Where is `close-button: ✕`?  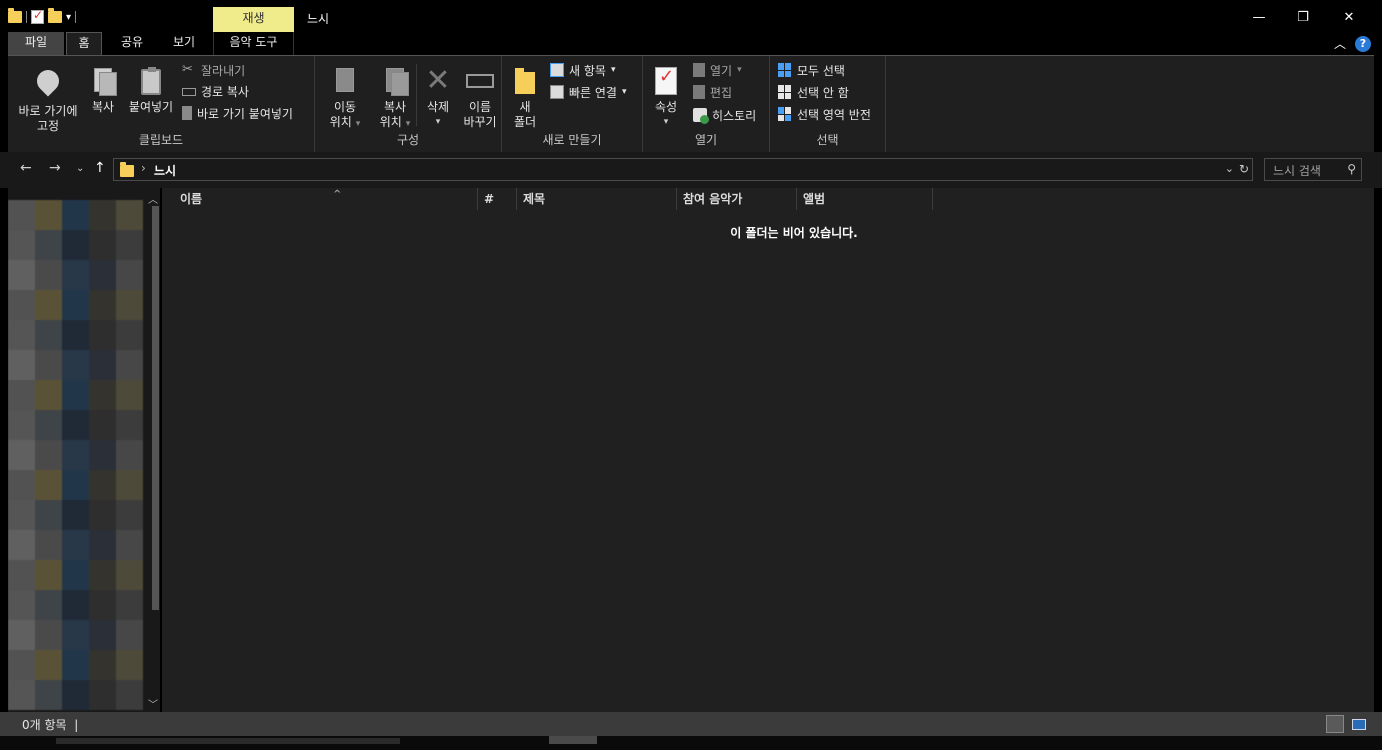 close-button: ✕ is located at coordinates (1349, 18).